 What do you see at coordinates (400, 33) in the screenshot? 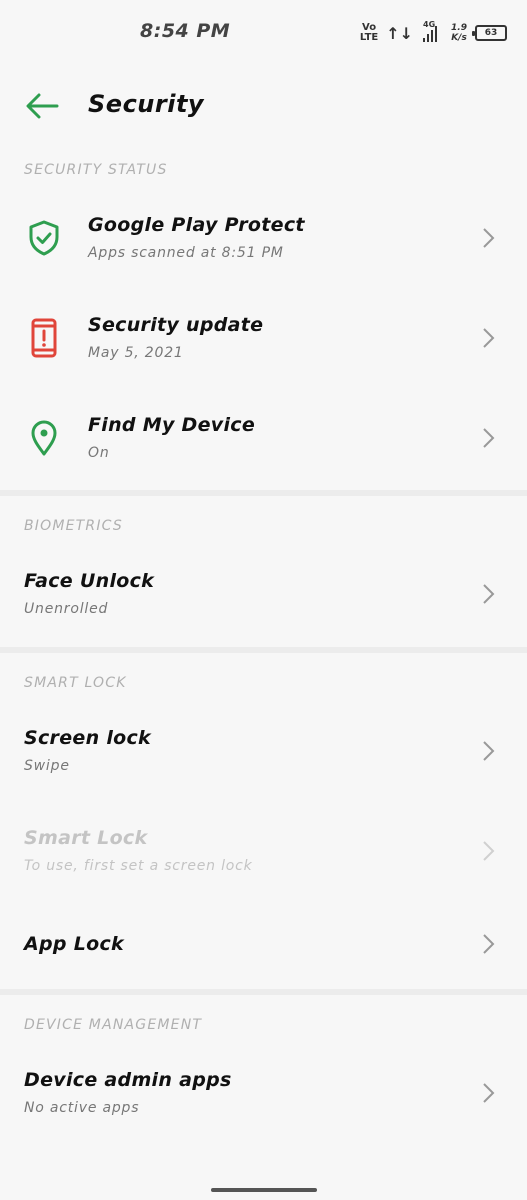
I see `data-activity-icon: ↑↓` at bounding box center [400, 33].